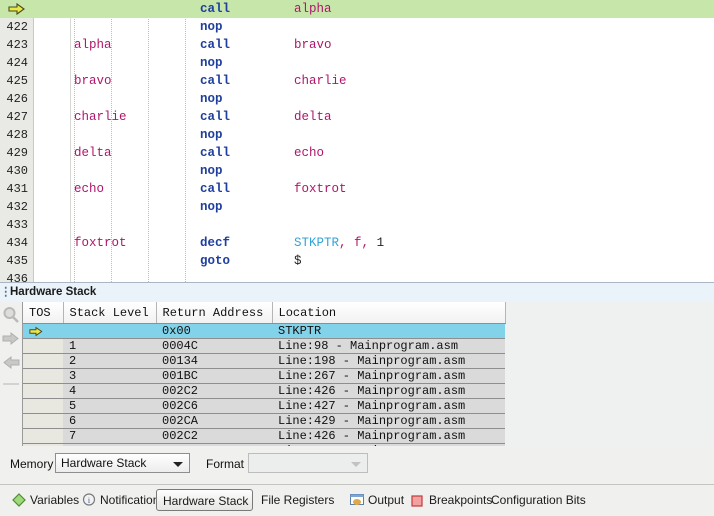 Image resolution: width=714 pixels, height=516 pixels. I want to click on cell-location: Line:429 - Mainprogram.asm, so click(388, 421).